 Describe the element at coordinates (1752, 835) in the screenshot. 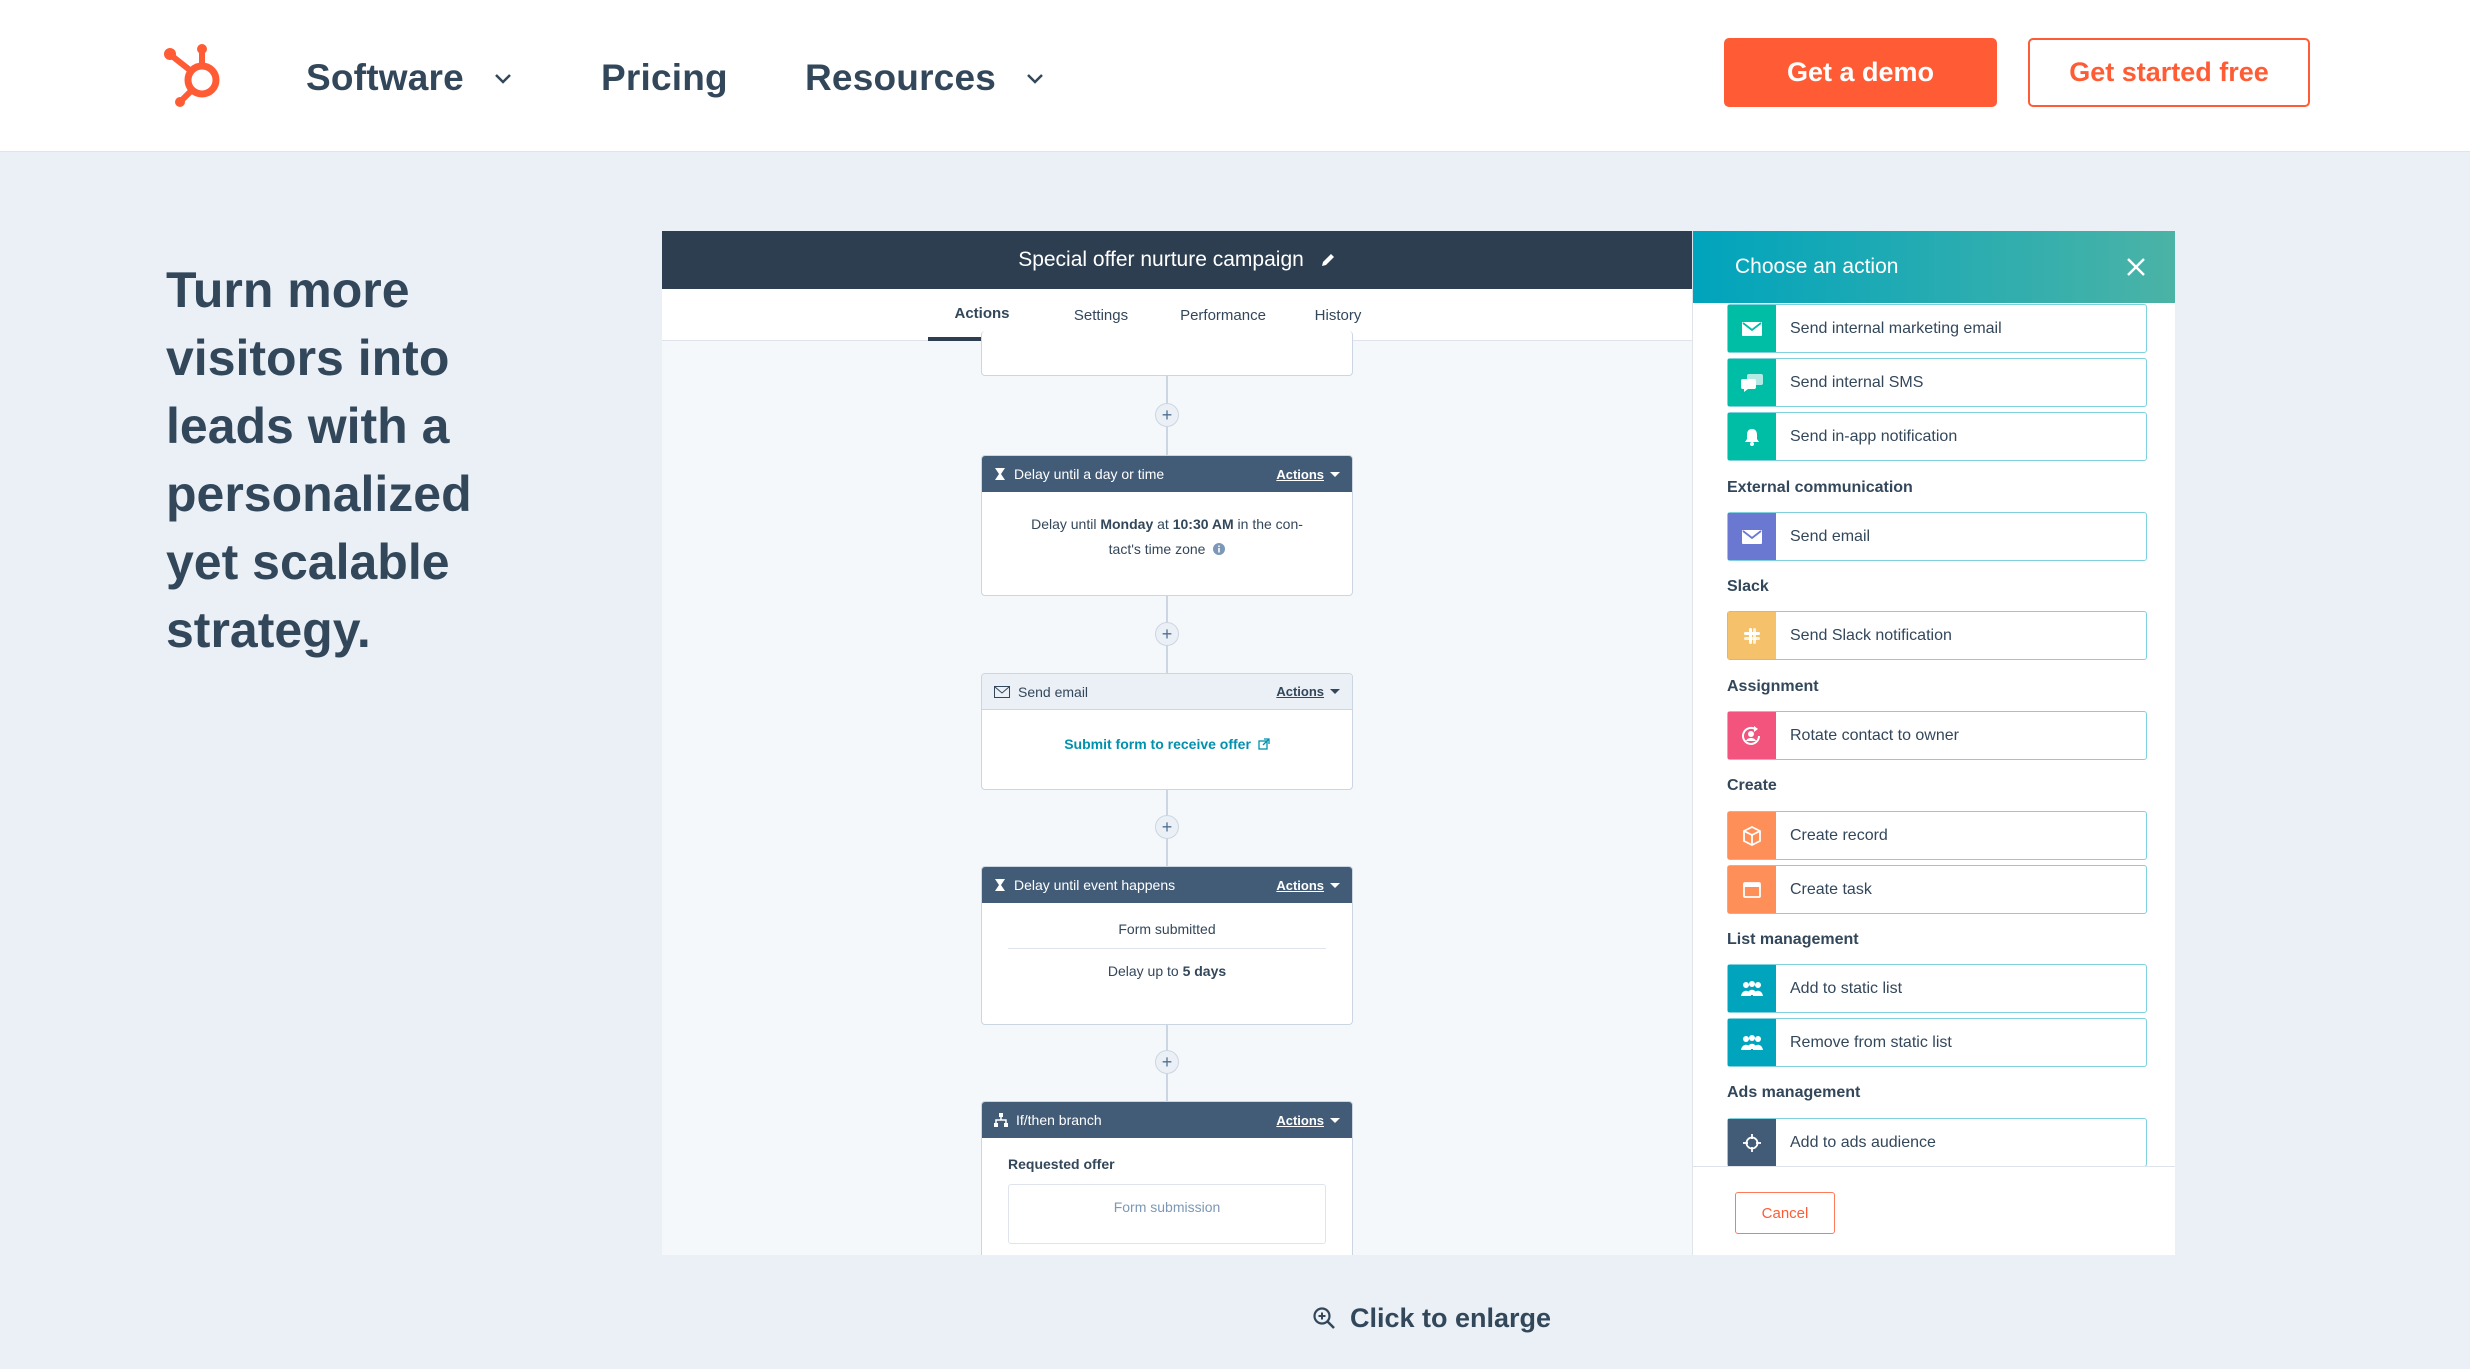

I see `cube-icon` at that location.